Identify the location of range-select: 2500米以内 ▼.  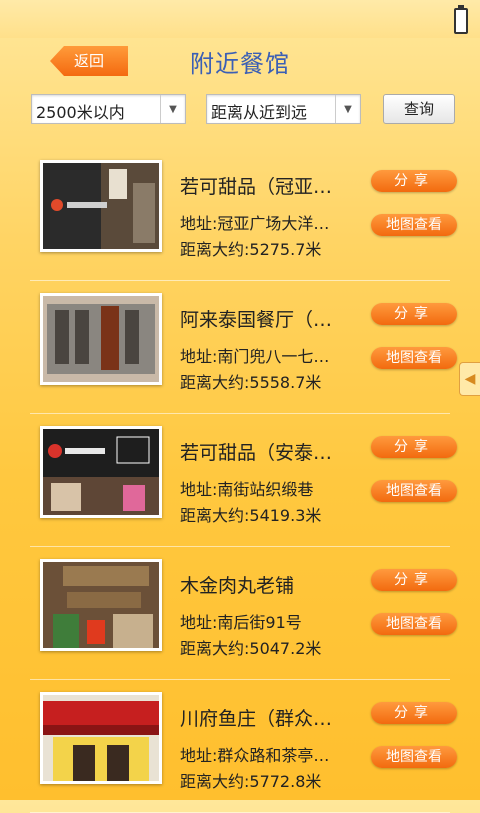
(108, 109).